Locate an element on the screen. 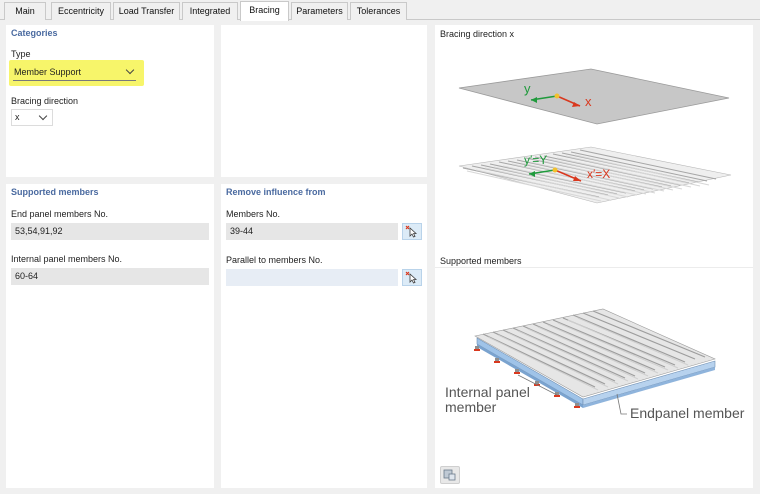 The height and width of the screenshot is (494, 760). endpanel-member-label: Endpanel member is located at coordinates (687, 413).